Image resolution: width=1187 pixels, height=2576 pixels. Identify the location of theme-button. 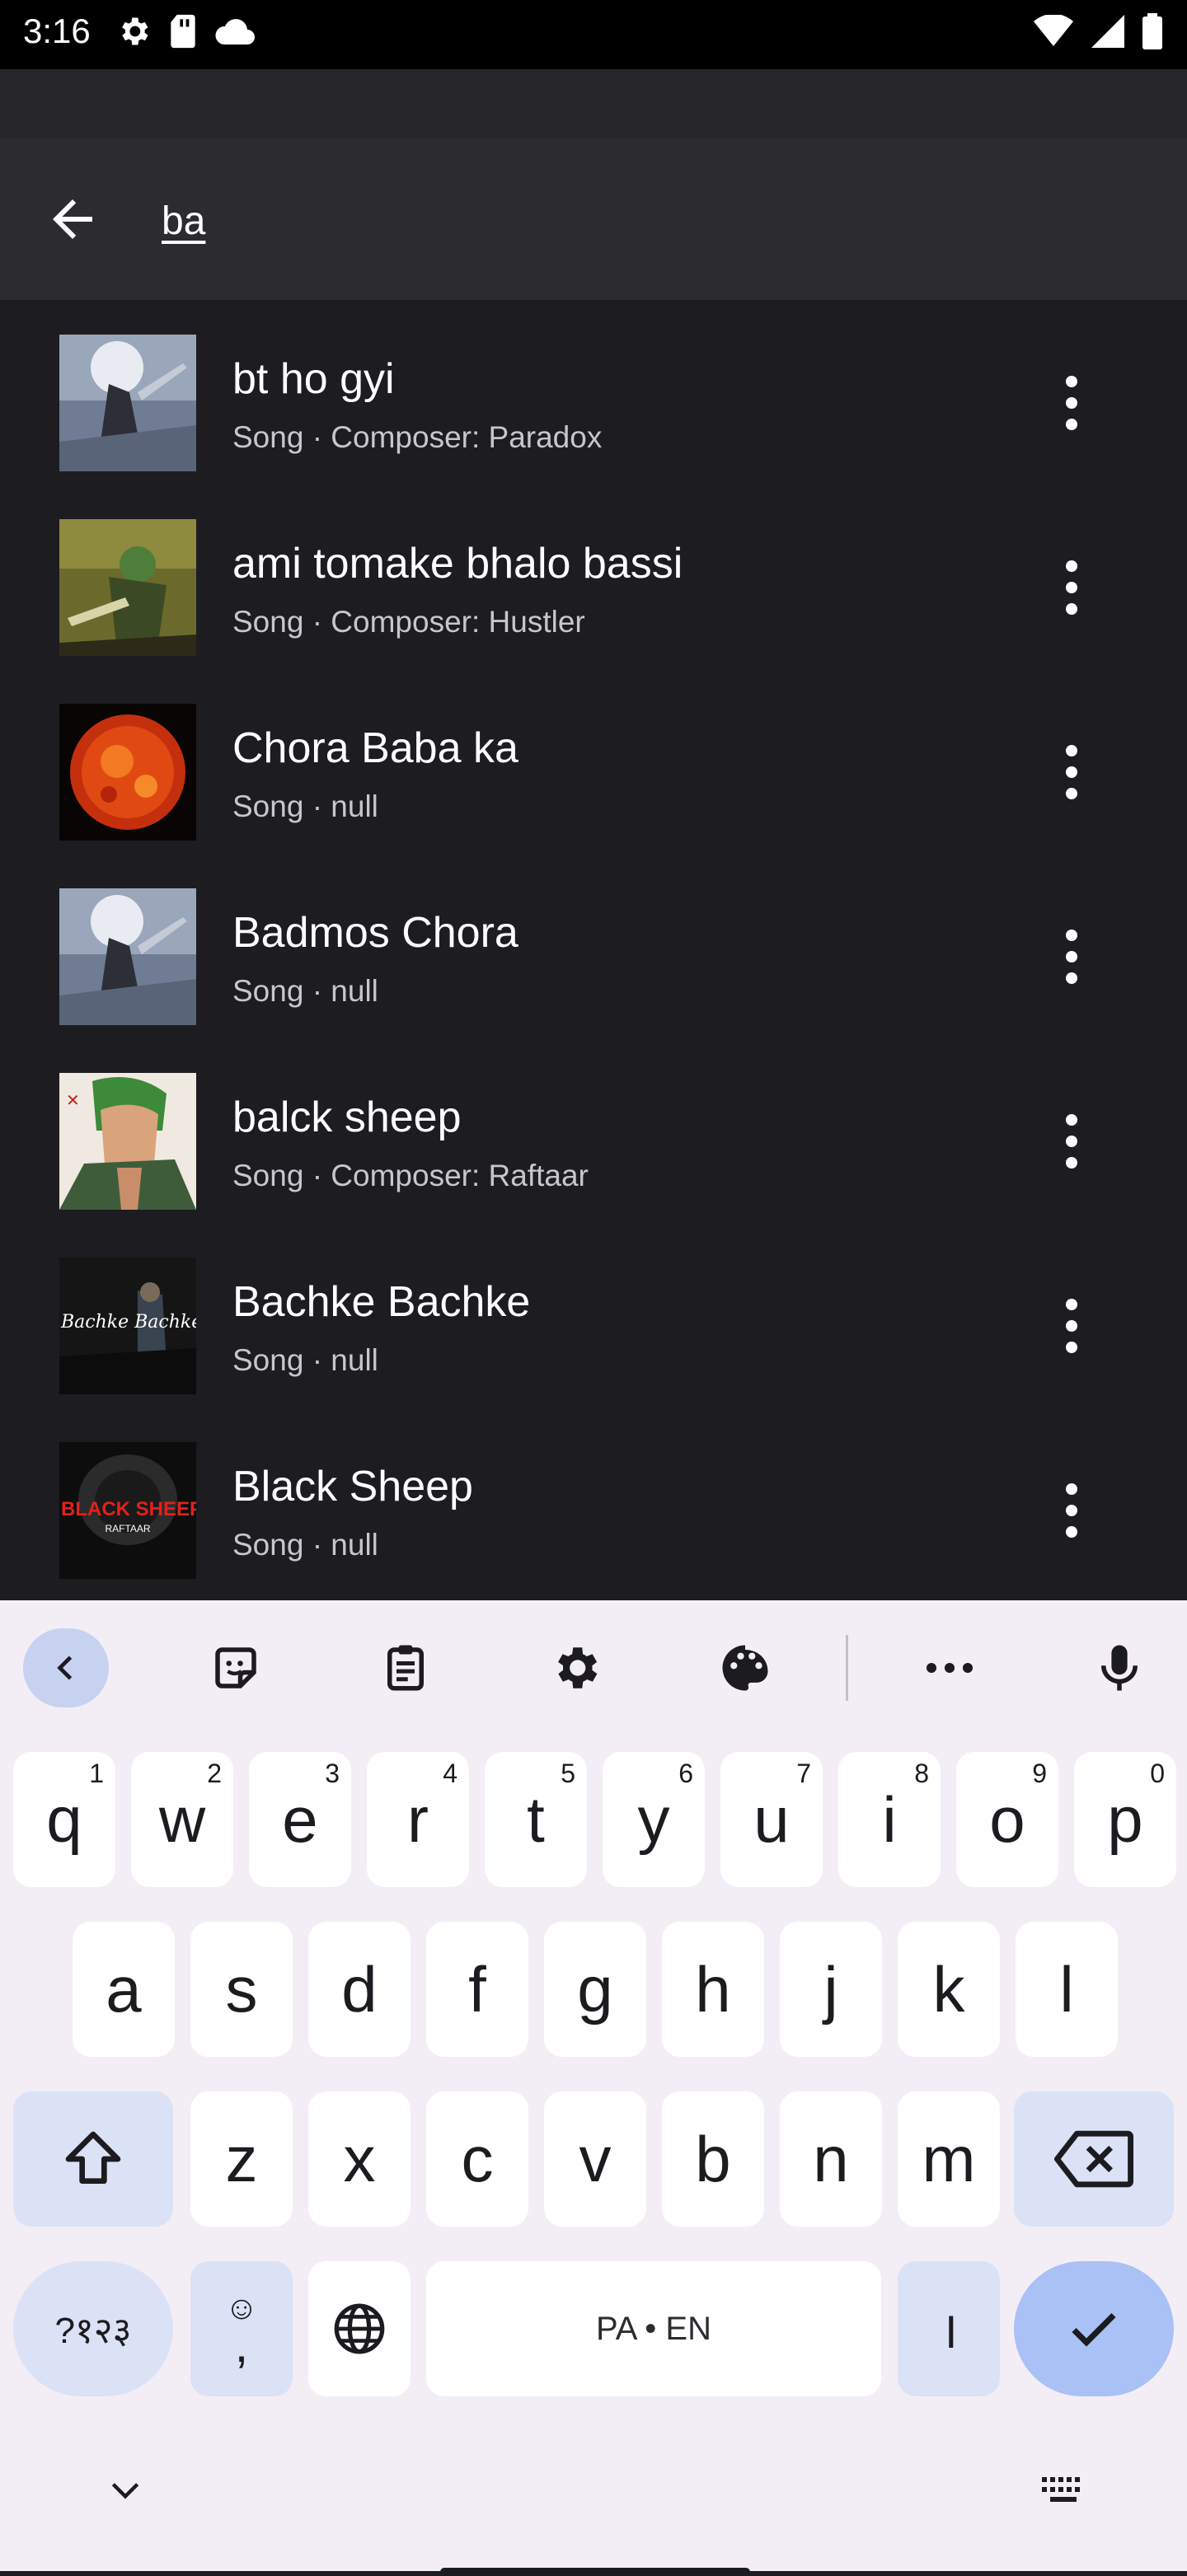
(745, 1667).